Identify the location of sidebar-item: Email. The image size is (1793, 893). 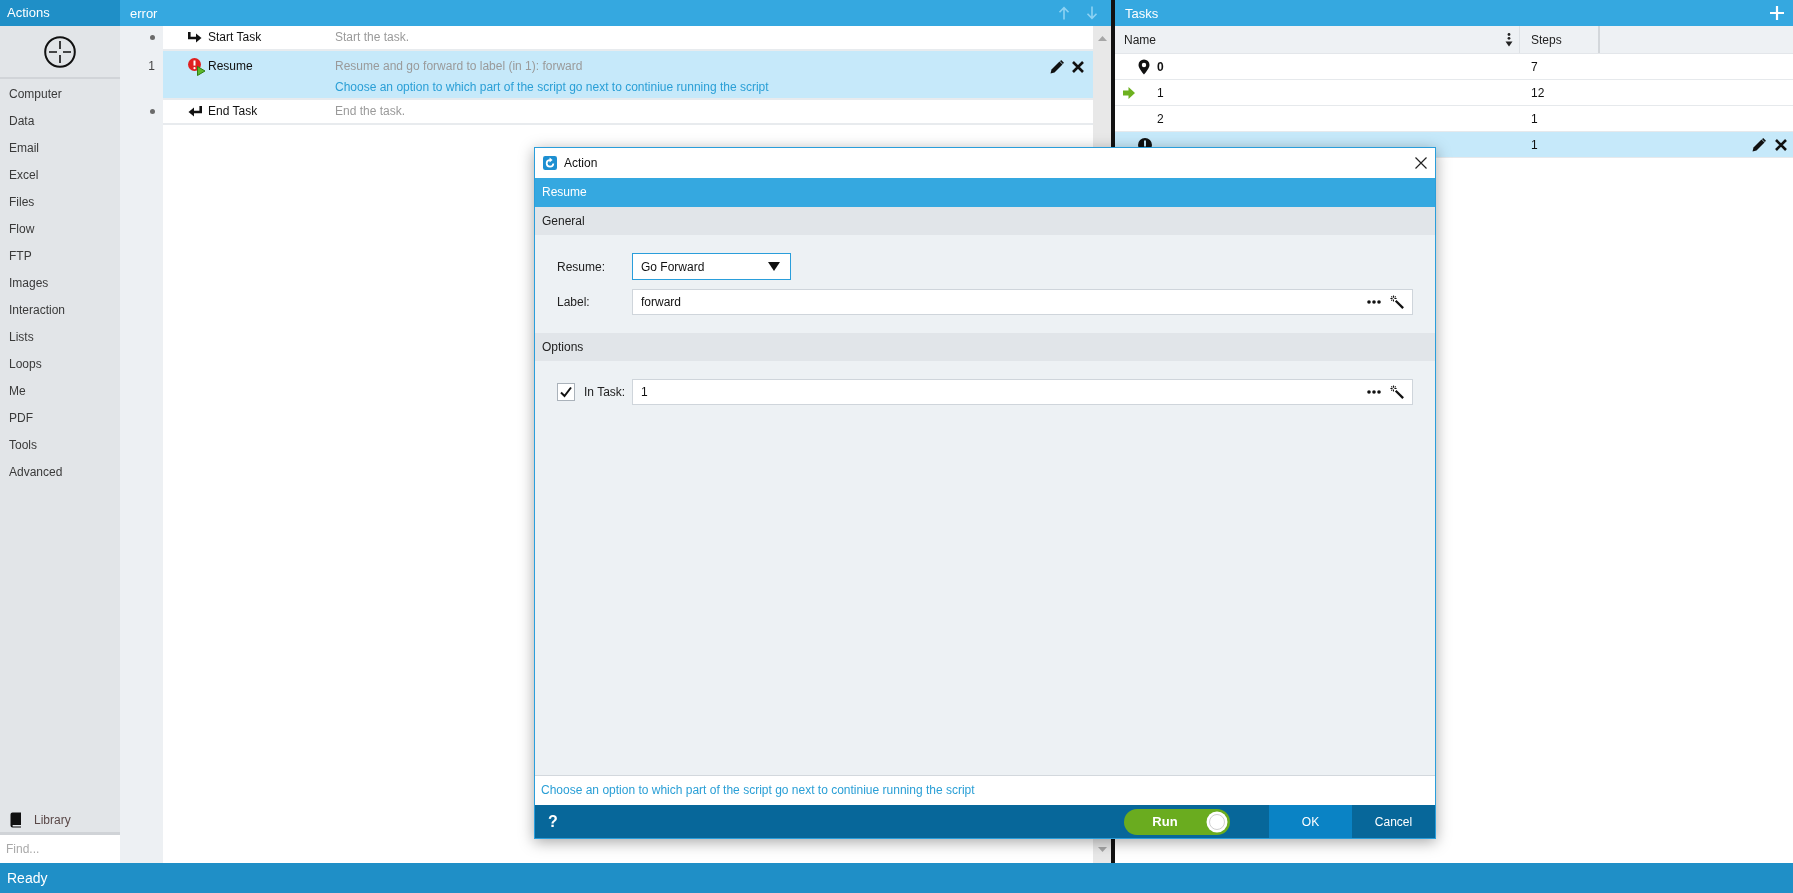
(60, 148).